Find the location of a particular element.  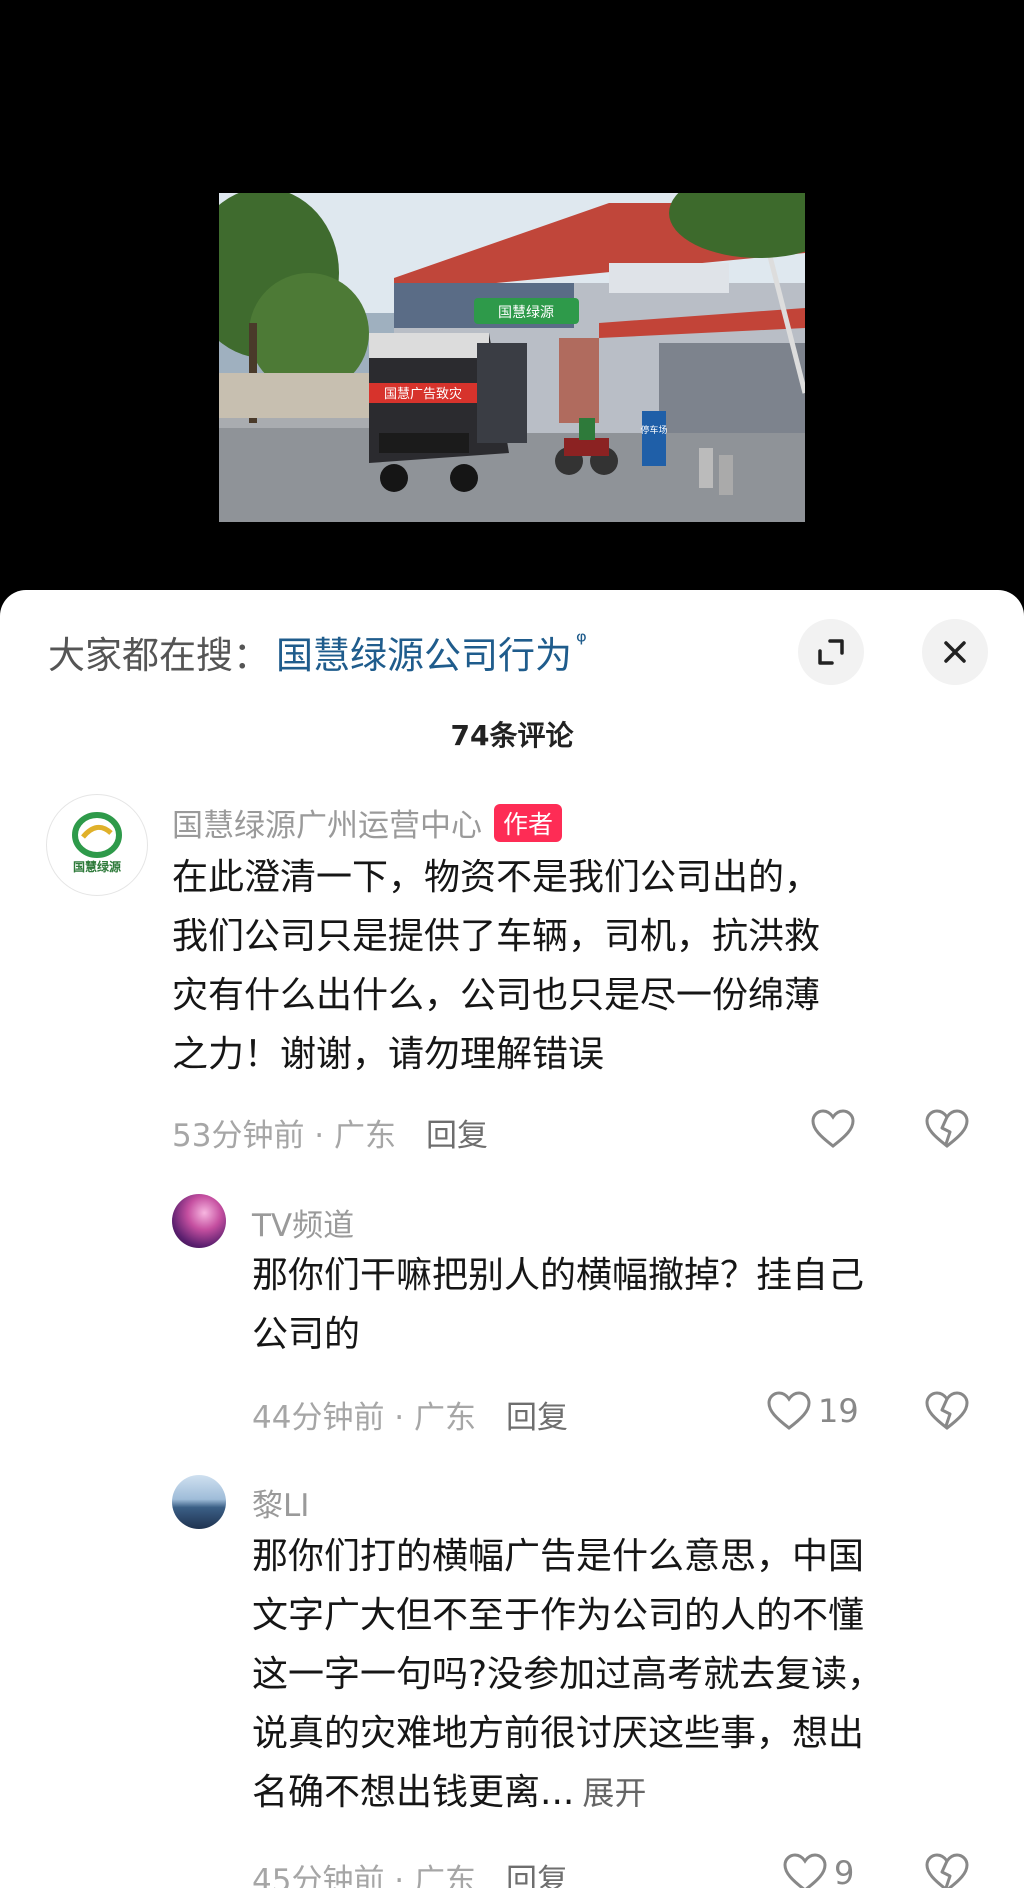

like-button: 19 is located at coordinates (812, 1411).